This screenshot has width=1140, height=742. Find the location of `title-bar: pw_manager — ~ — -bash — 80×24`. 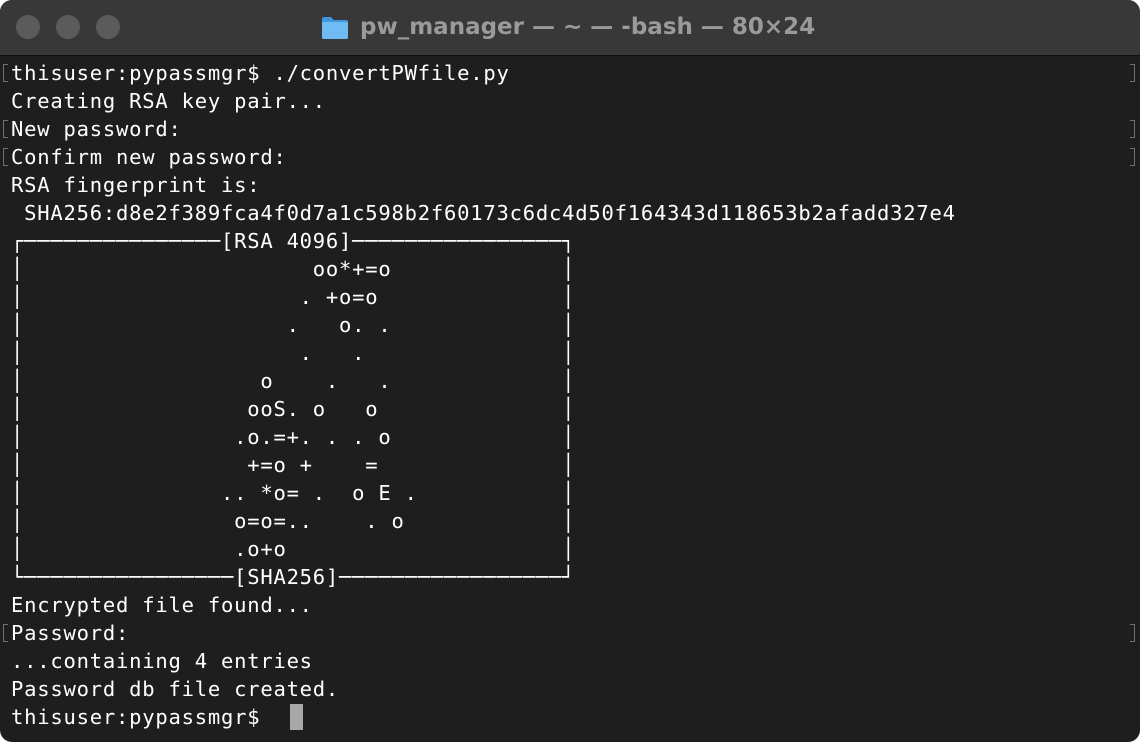

title-bar: pw_manager — ~ — -bash — 80×24 is located at coordinates (570, 28).